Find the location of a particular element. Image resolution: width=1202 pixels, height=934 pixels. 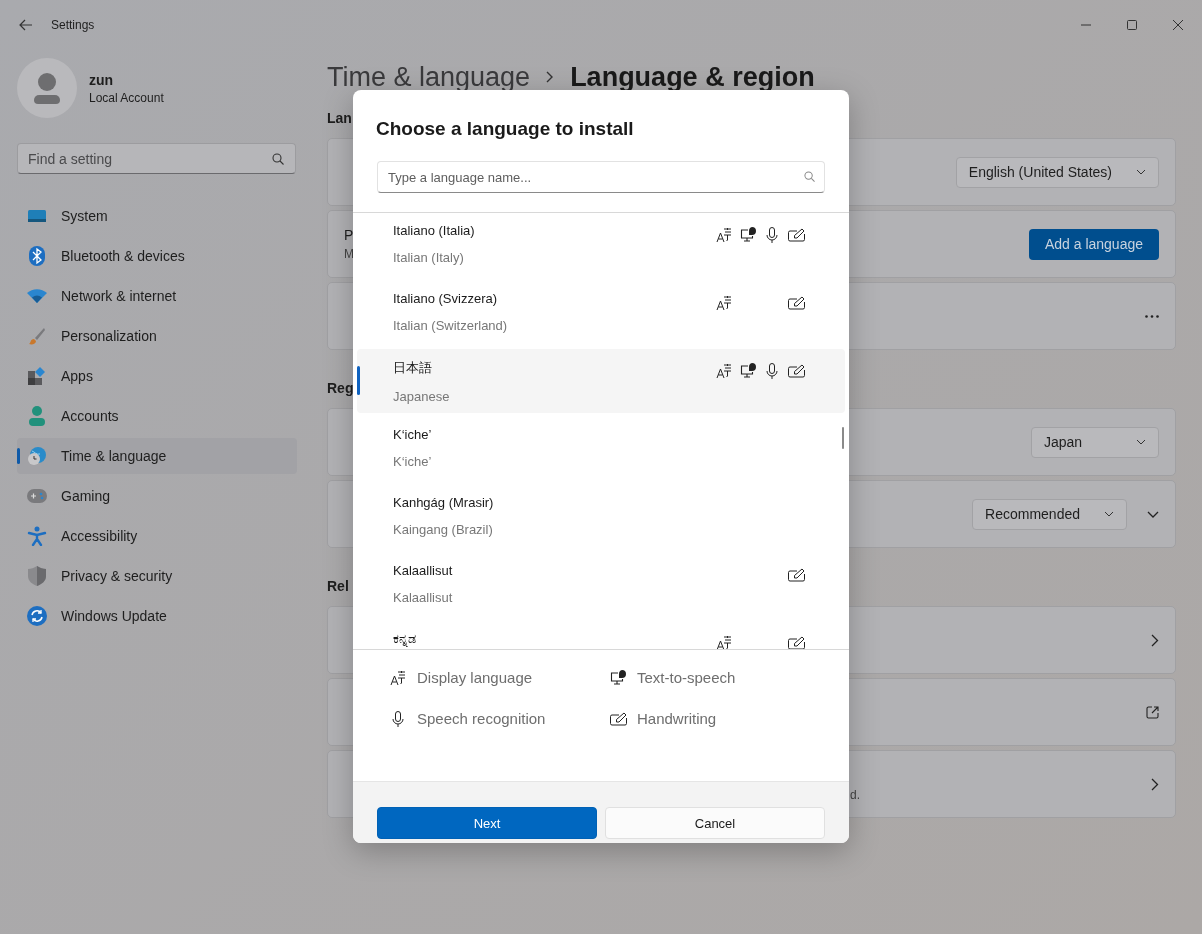

search-field: Find a setting is located at coordinates (156, 158).